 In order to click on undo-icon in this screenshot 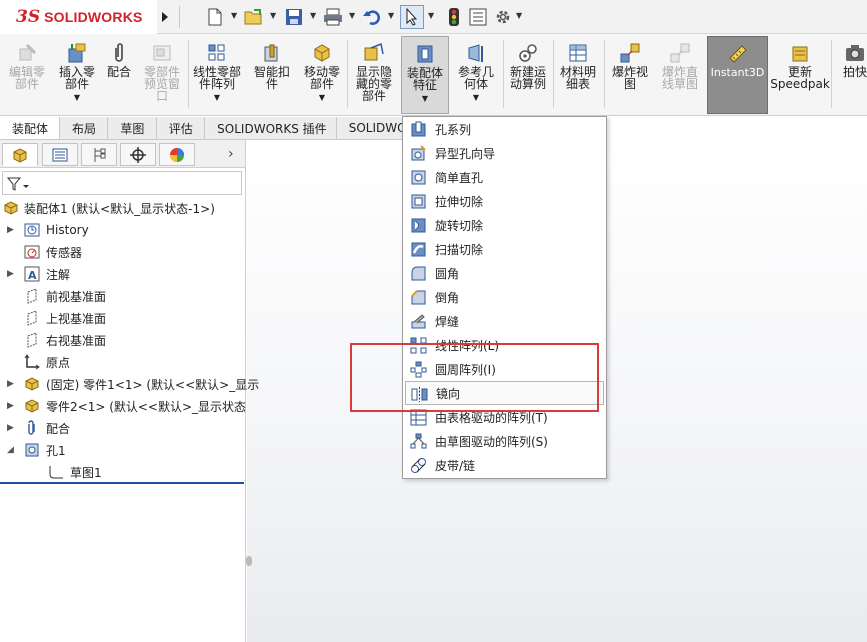, I will do `click(372, 17)`.